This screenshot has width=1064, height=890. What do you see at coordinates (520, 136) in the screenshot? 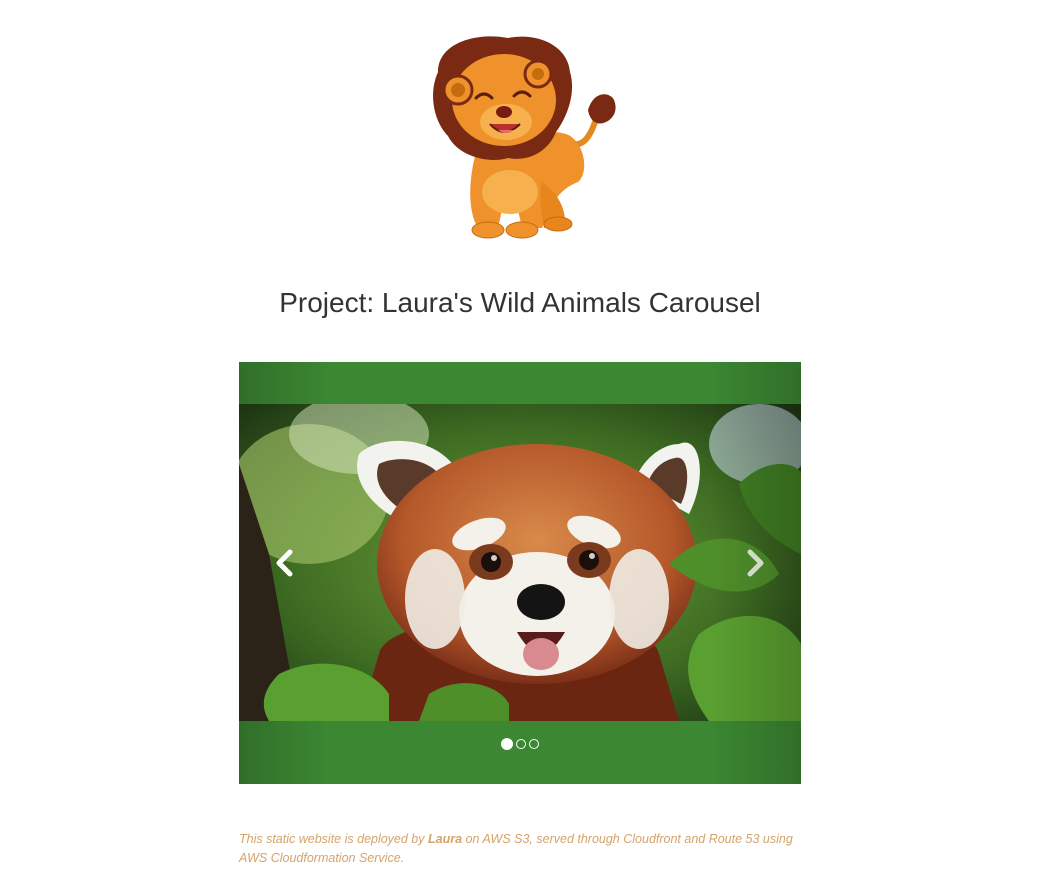
I see `lion-logo-icon` at bounding box center [520, 136].